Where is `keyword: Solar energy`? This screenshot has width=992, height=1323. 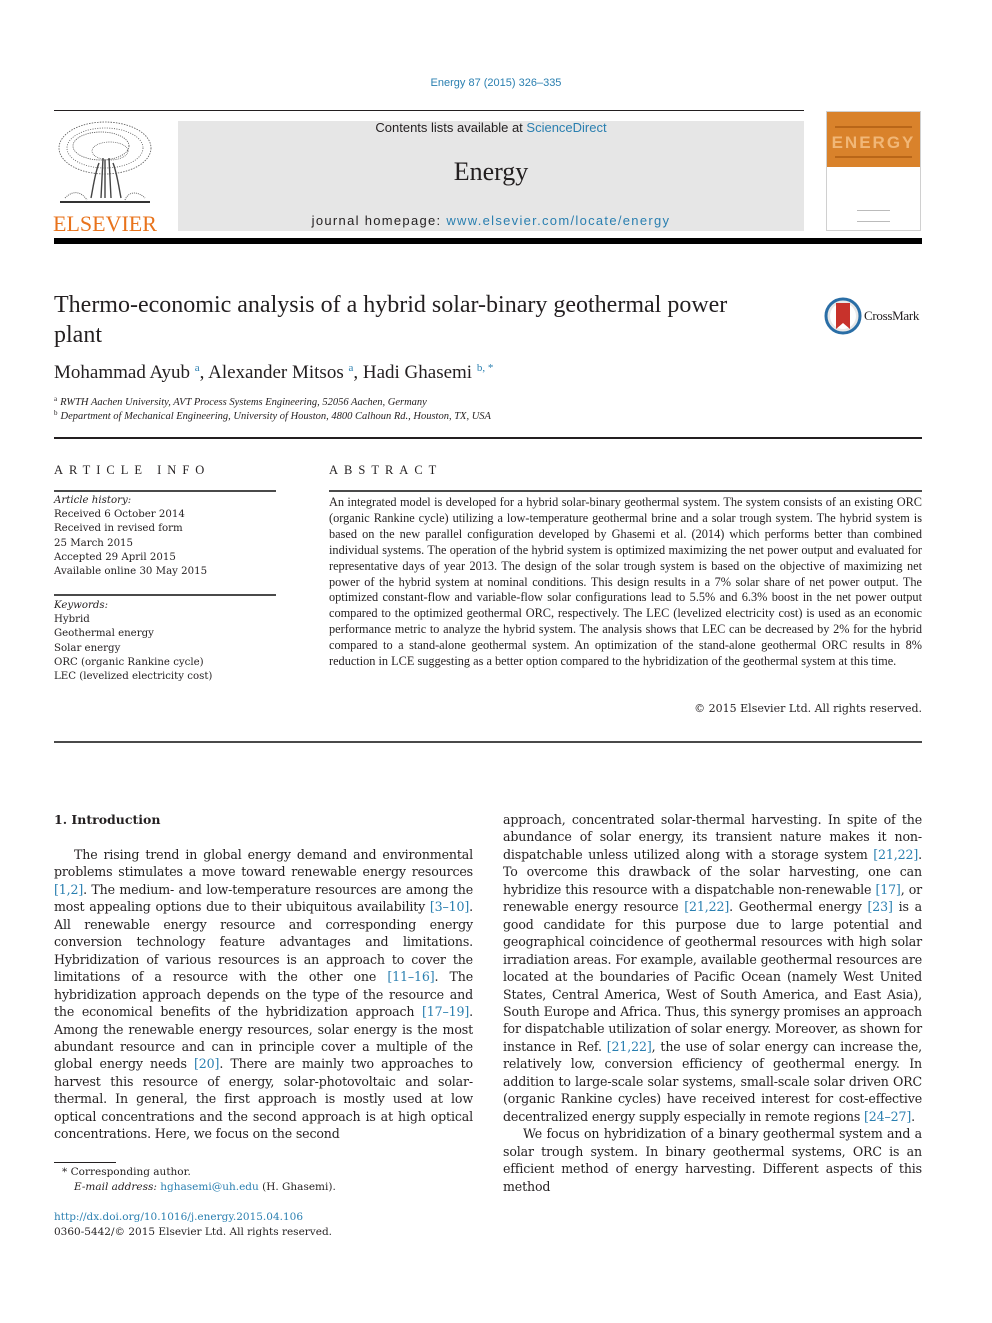 keyword: Solar energy is located at coordinates (87, 648).